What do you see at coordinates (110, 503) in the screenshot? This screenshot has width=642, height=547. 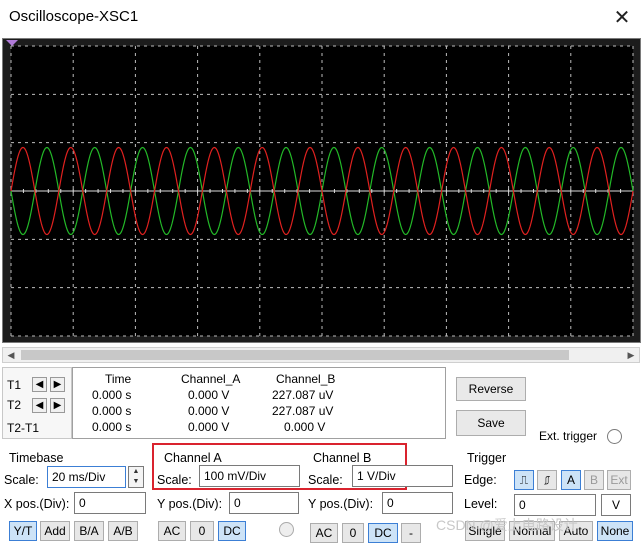 I see `timebase-xpos-field: 0` at bounding box center [110, 503].